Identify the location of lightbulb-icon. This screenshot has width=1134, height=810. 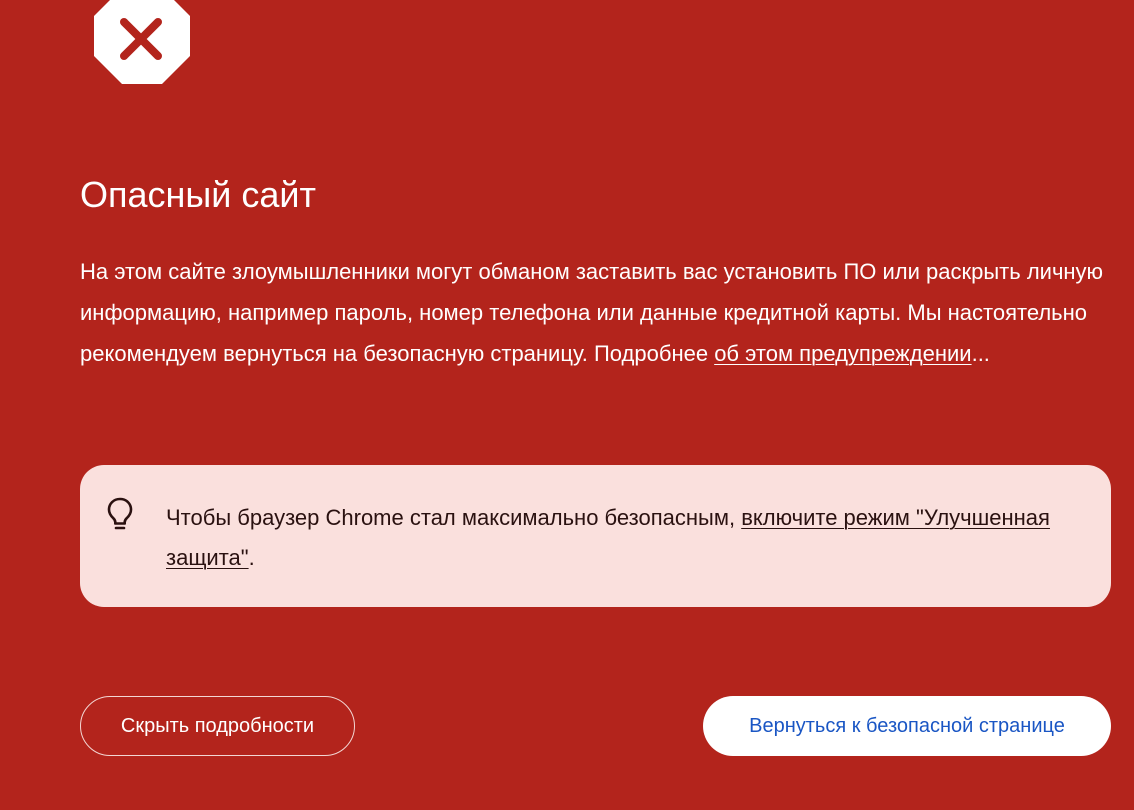
(120, 513).